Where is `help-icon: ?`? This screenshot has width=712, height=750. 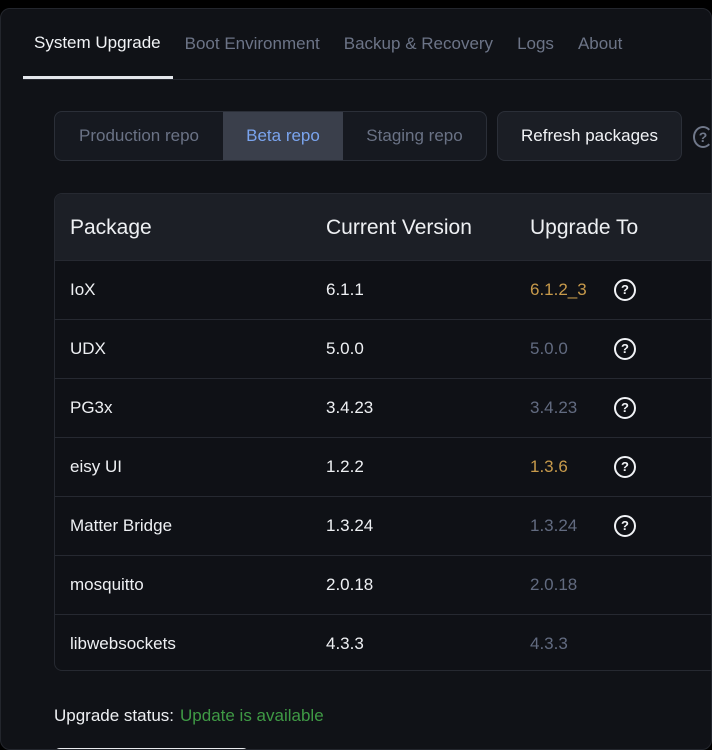
help-icon: ? is located at coordinates (702, 137).